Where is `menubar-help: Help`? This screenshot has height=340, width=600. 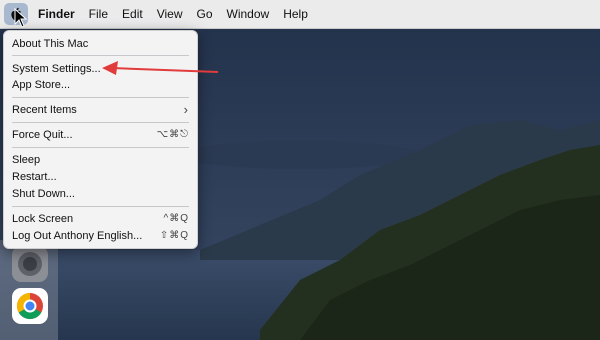
menubar-help: Help is located at coordinates (295, 14).